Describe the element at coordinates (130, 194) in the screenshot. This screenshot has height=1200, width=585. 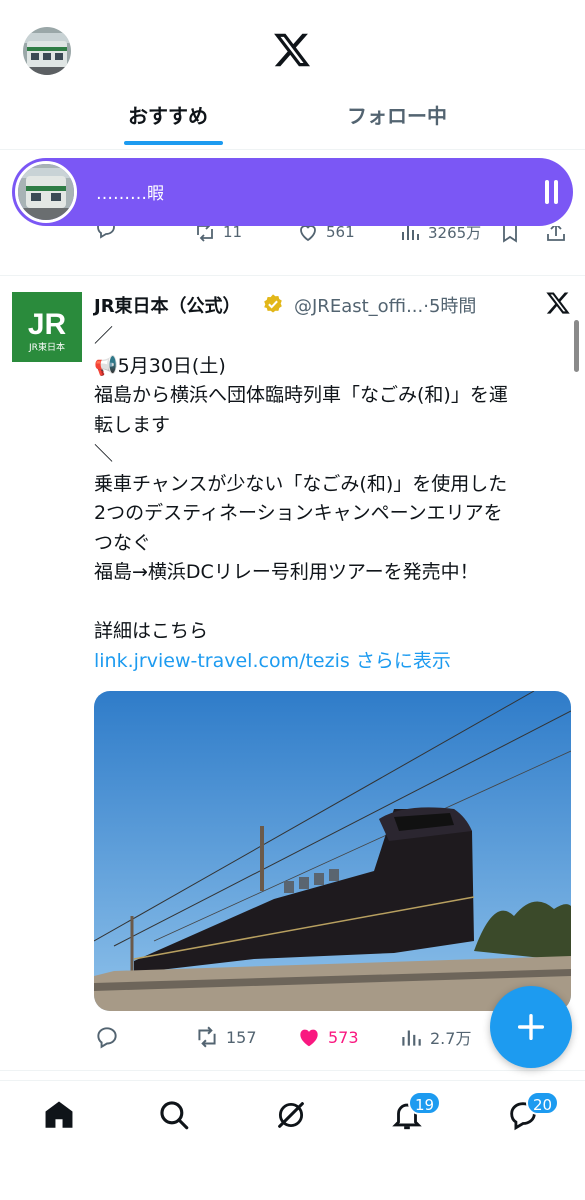
I see `space-title: ………暇` at that location.